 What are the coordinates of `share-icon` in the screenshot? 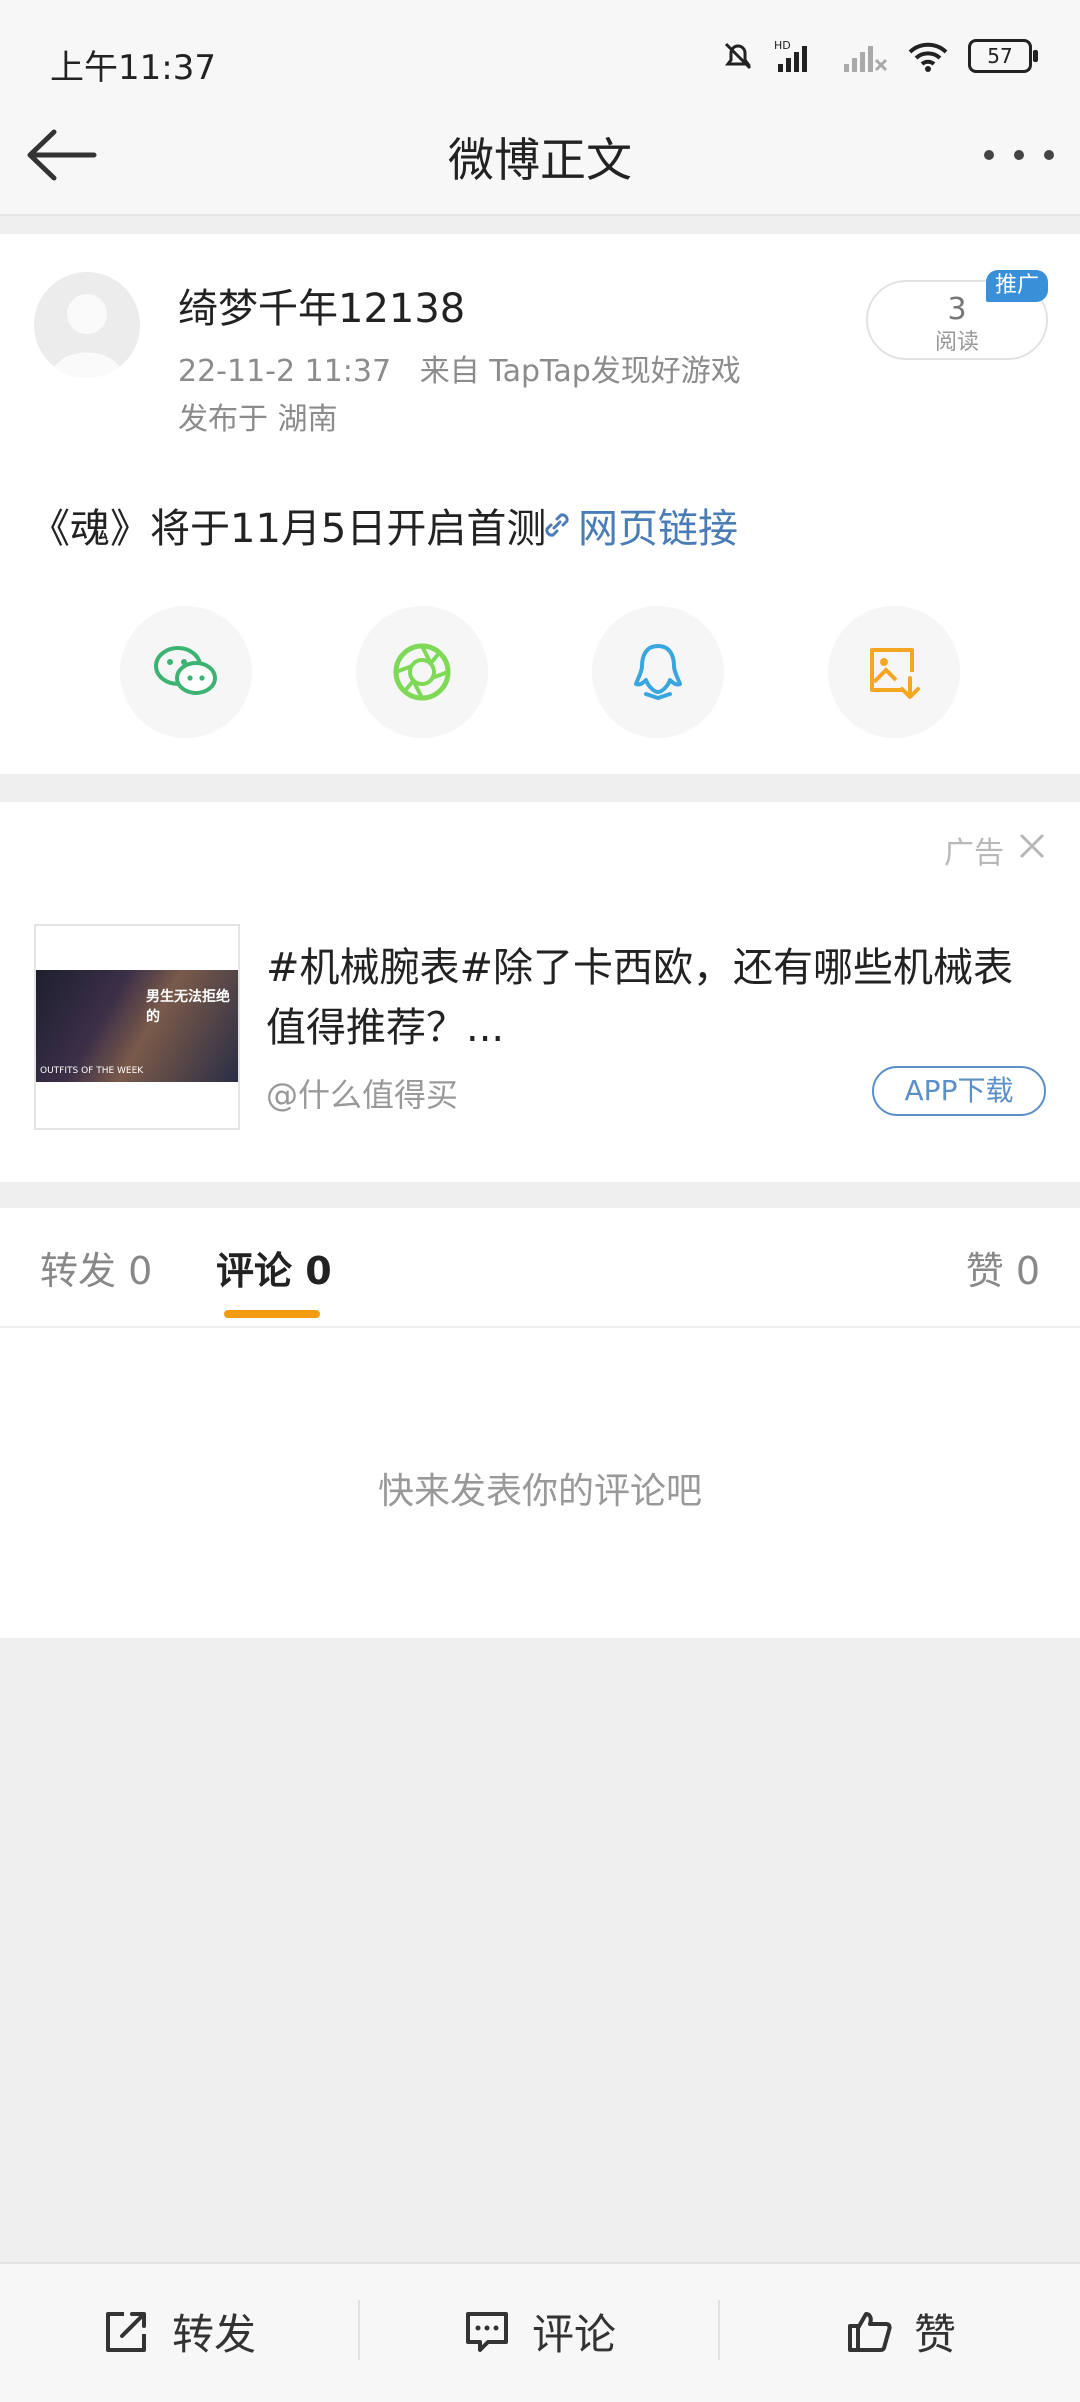 It's located at (125, 2332).